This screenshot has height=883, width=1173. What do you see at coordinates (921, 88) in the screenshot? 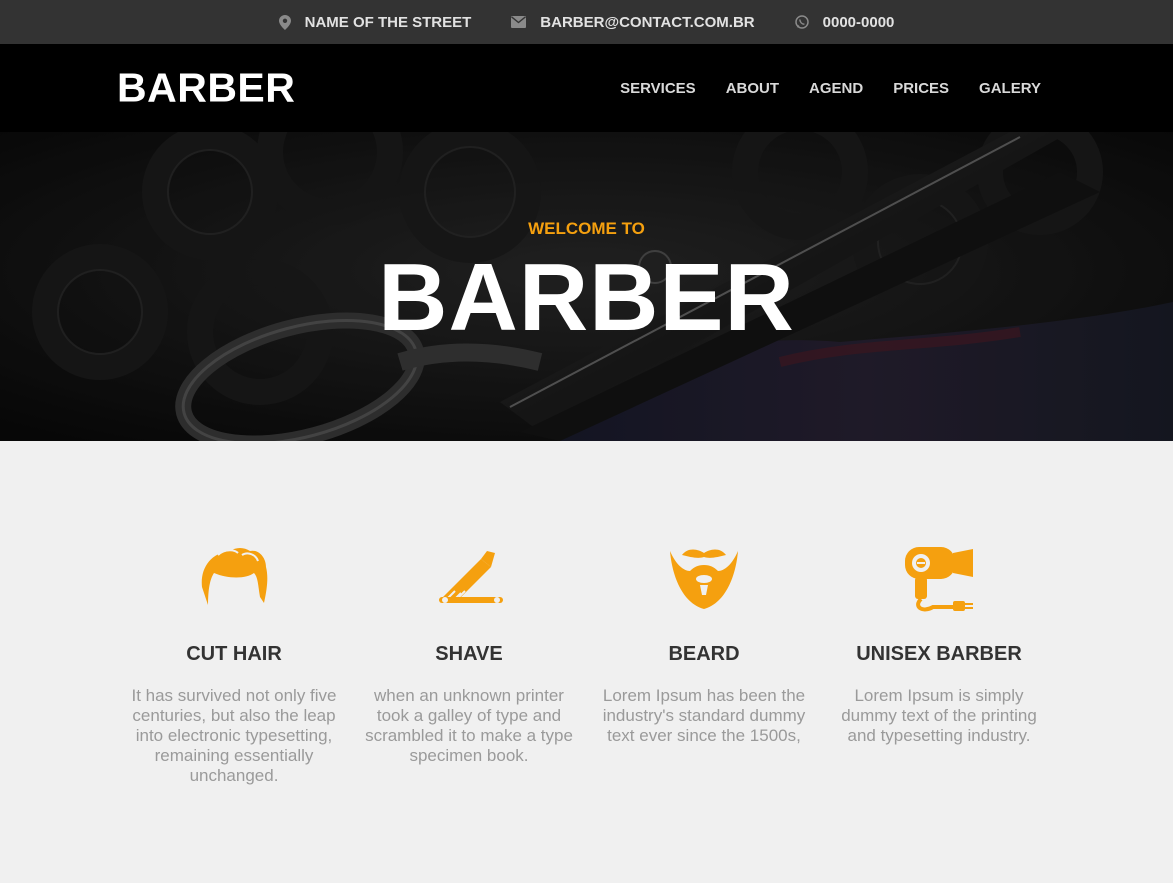
I see `nav-item-prices: PRICES` at bounding box center [921, 88].